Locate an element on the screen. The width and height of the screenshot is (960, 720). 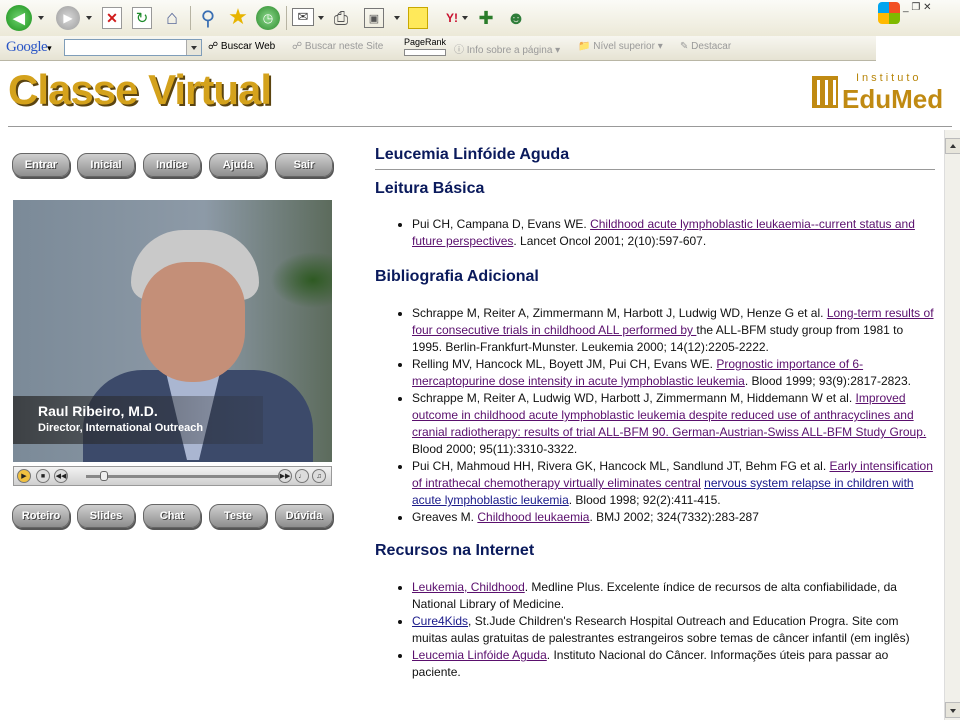
seek-handle is located at coordinates (104, 476).